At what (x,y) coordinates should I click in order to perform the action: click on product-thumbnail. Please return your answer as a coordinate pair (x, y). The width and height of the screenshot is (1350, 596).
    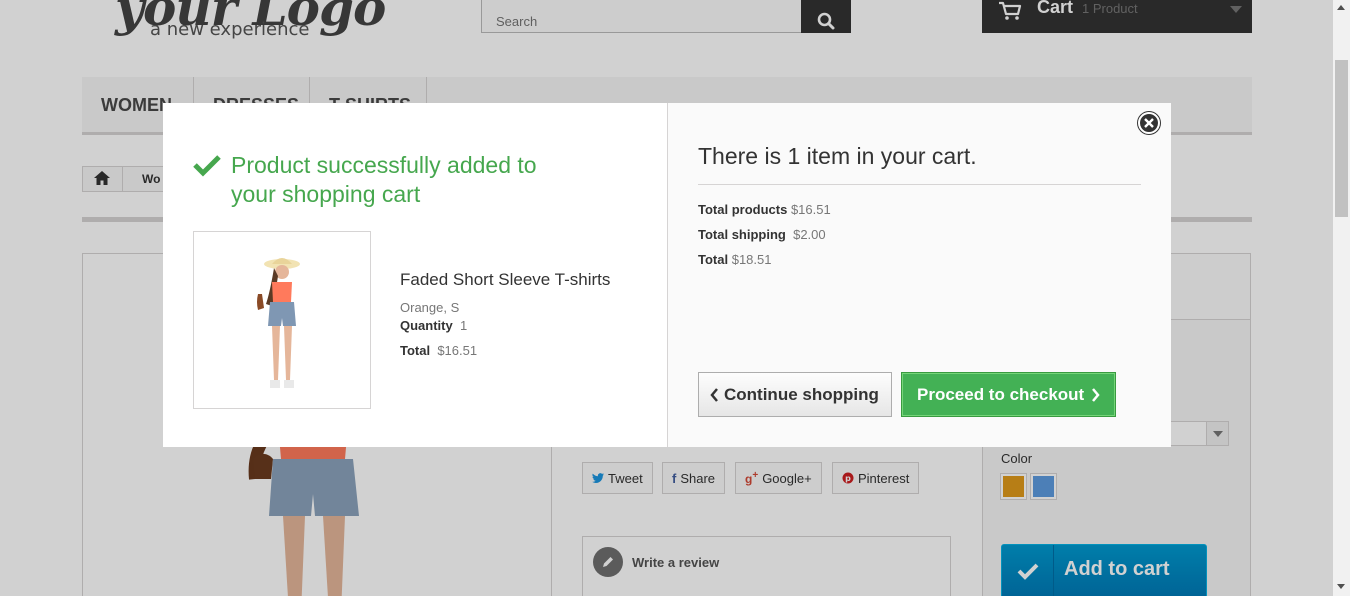
    Looking at the image, I should click on (282, 320).